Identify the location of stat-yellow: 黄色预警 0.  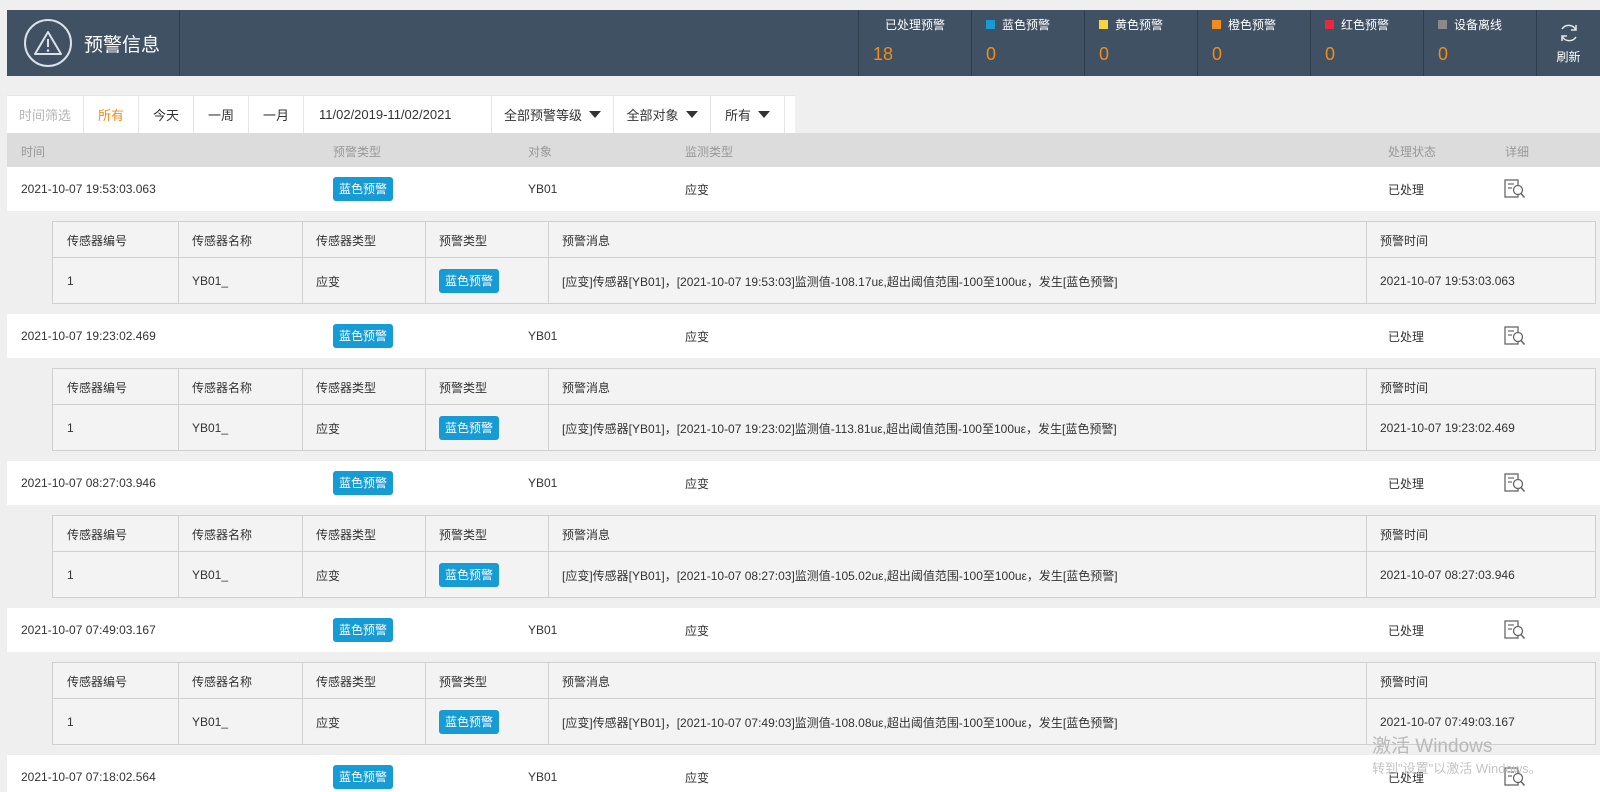
(1141, 43).